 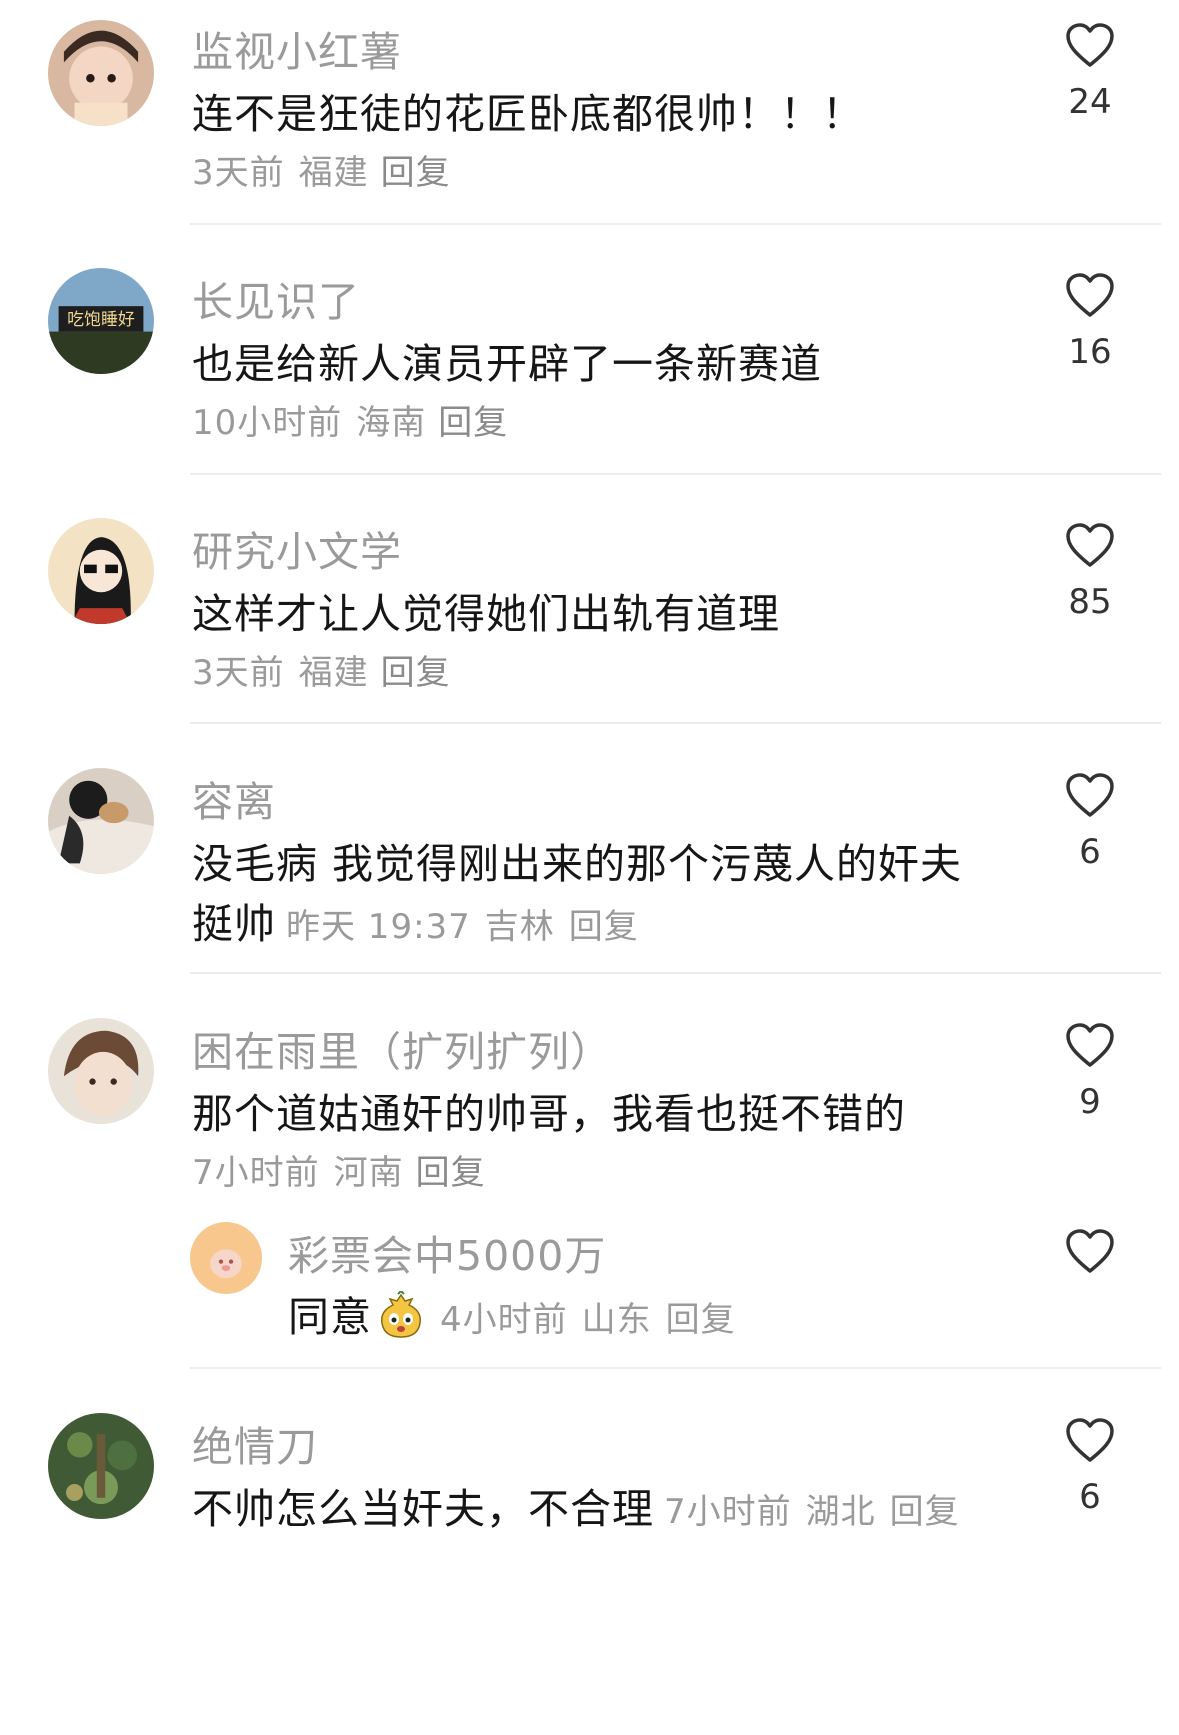 What do you see at coordinates (276, 298) in the screenshot?
I see `username: 长见识了` at bounding box center [276, 298].